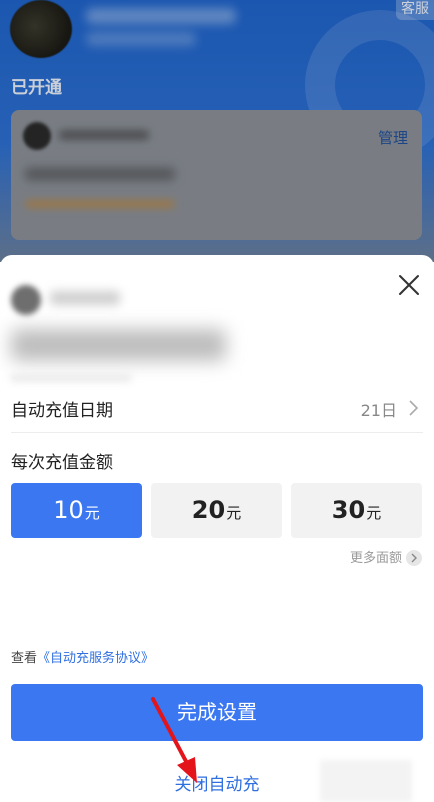  I want to click on complete-setup-button: 完成设置, so click(217, 712).